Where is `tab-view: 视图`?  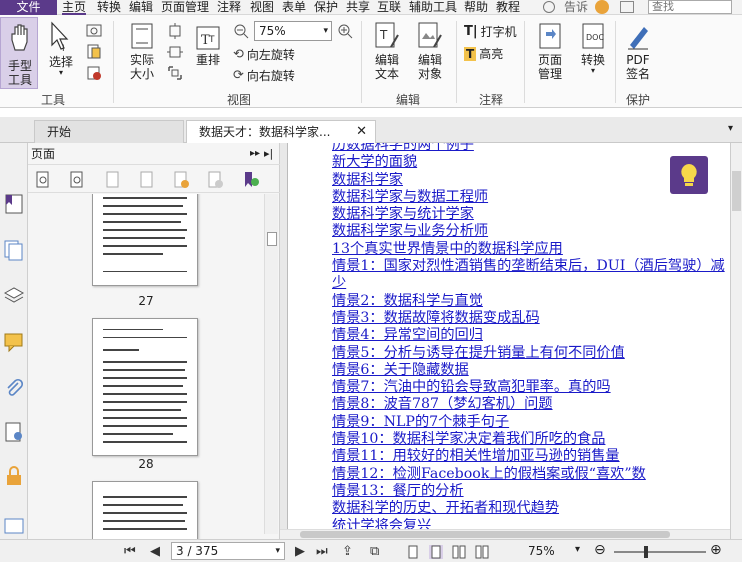
tab-view: 视图 is located at coordinates (262, 7).